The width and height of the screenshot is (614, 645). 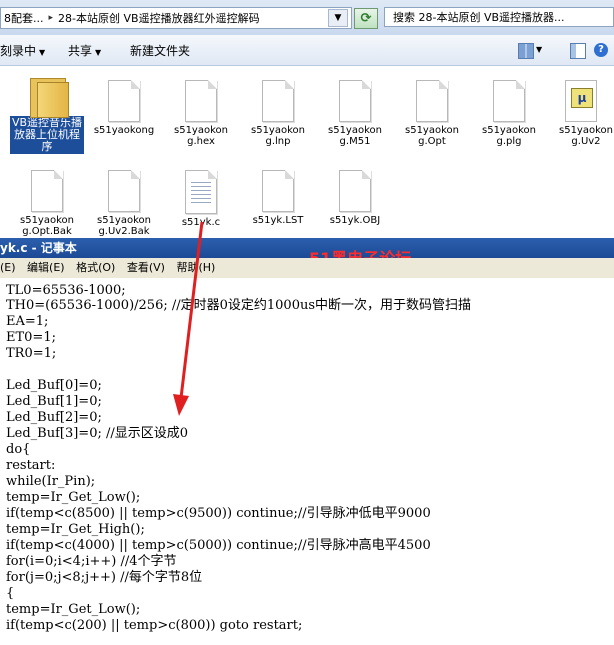 I want to click on file-item: s51yaokong.M51, so click(x=355, y=113).